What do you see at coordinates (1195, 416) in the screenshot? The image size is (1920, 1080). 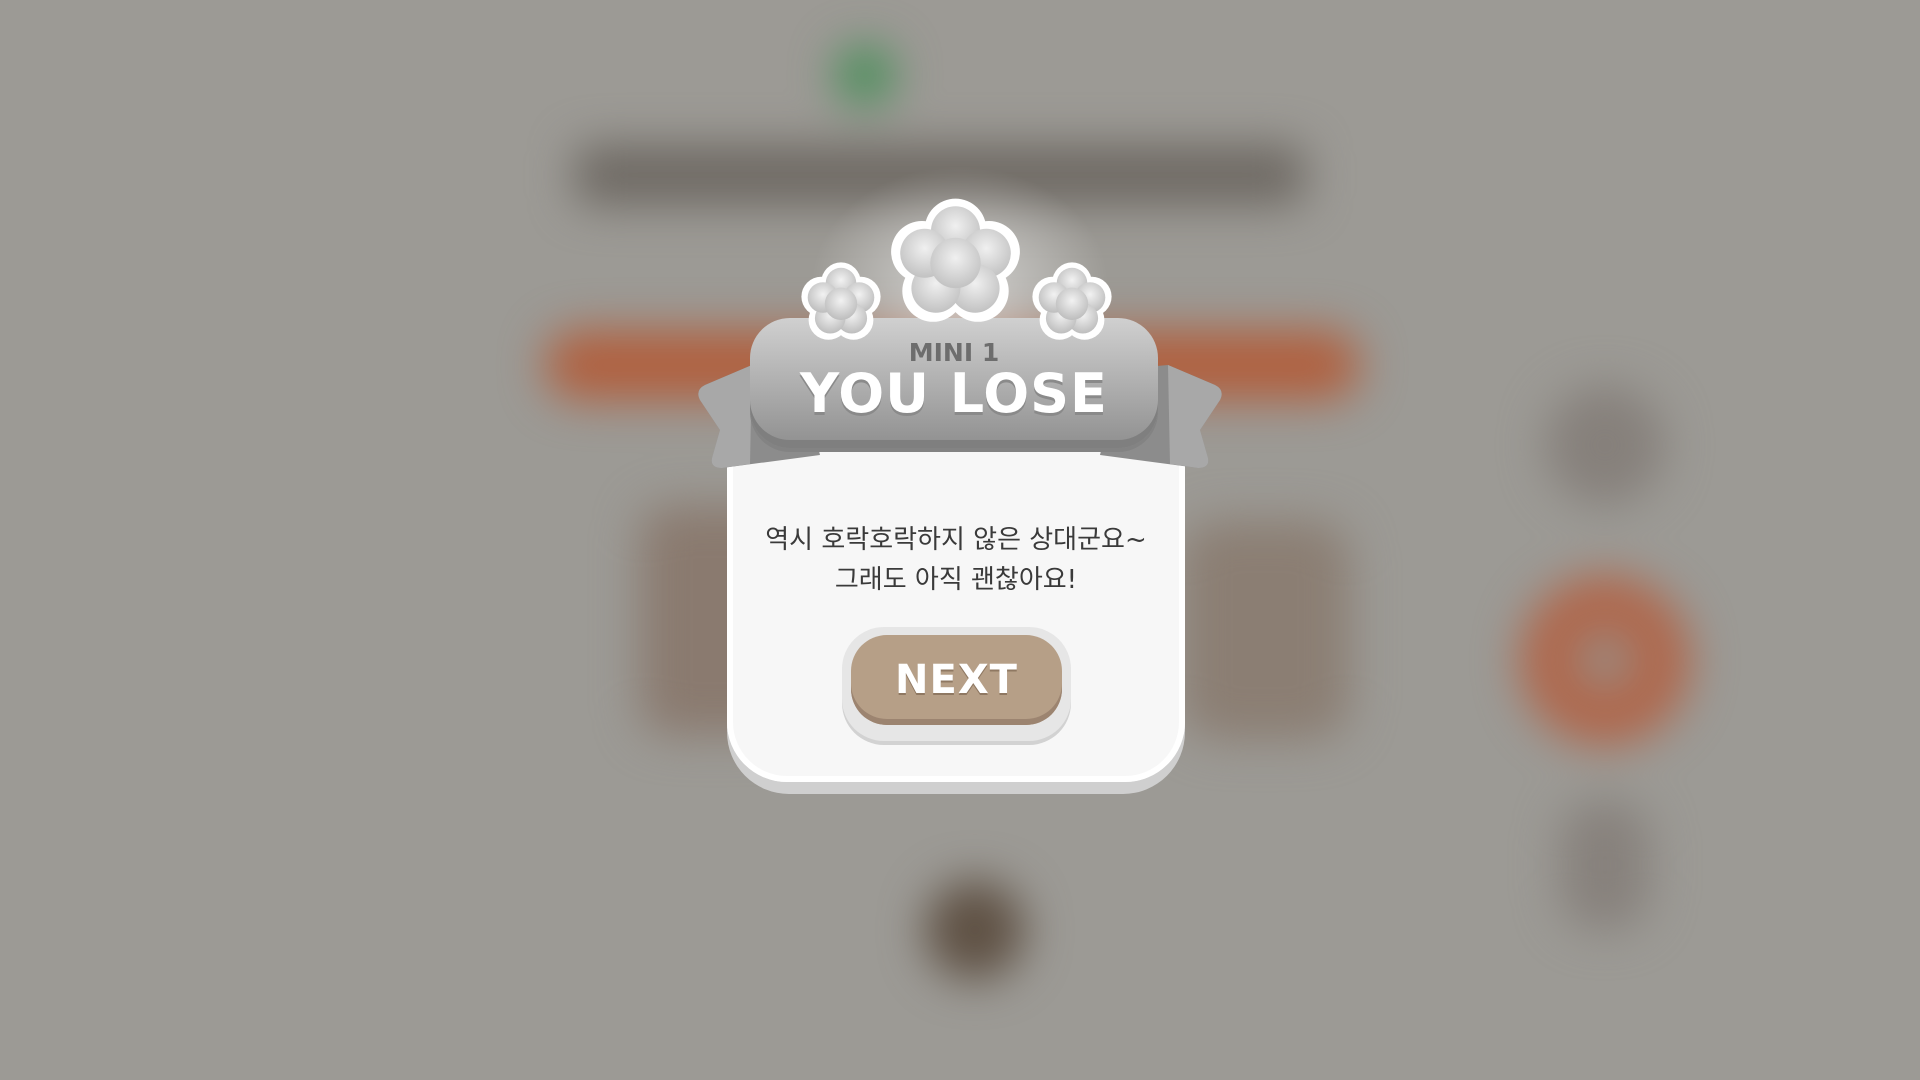 I see `ribbon-tail-right-highlight` at bounding box center [1195, 416].